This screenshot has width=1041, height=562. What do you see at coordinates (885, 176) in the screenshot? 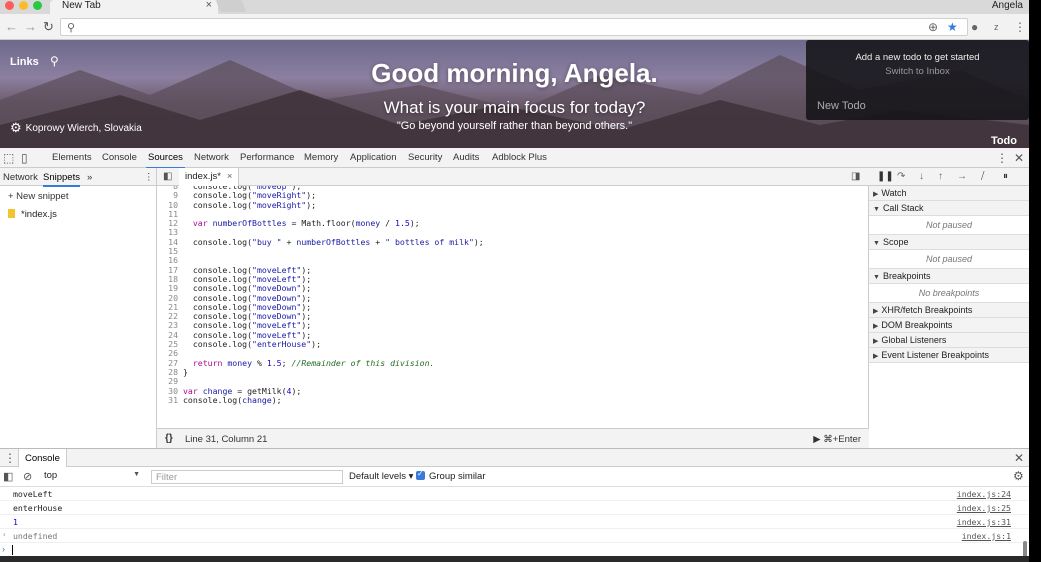
I see `pause-icon: ❚❚` at bounding box center [885, 176].